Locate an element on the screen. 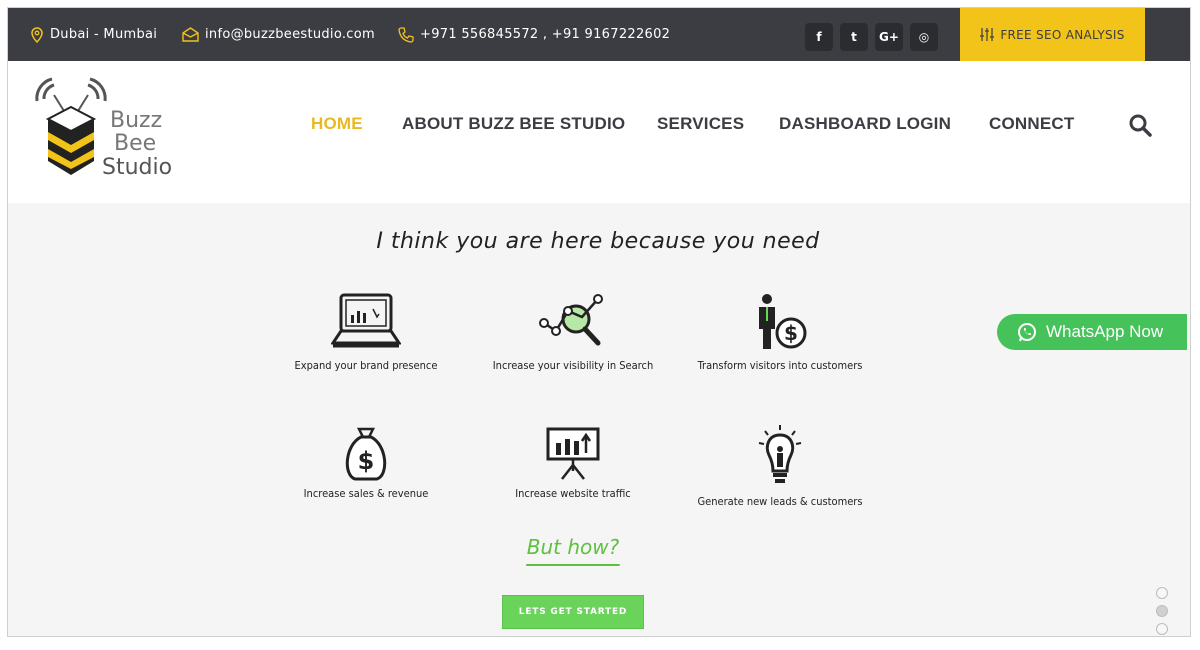 The width and height of the screenshot is (1200, 650). feature-visibility-search: Increase your visibility in Search is located at coordinates (573, 331).